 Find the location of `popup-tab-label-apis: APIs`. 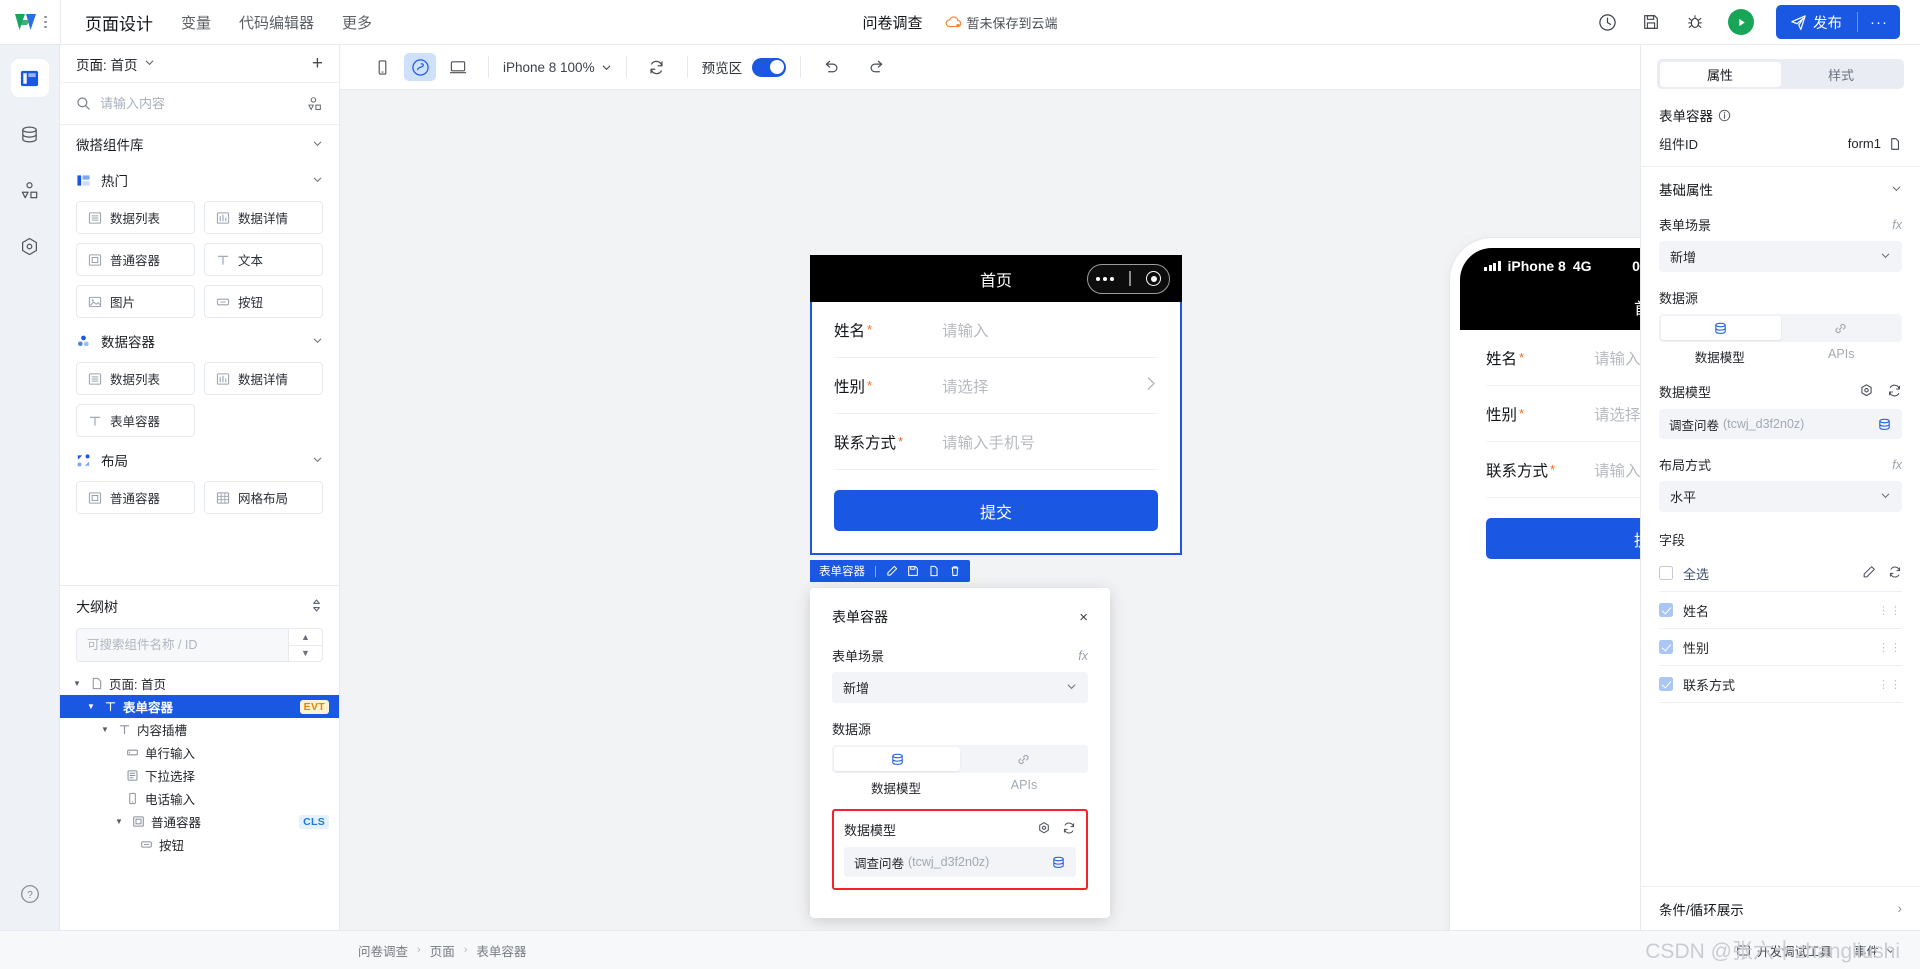

popup-tab-label-apis: APIs is located at coordinates (1024, 787).